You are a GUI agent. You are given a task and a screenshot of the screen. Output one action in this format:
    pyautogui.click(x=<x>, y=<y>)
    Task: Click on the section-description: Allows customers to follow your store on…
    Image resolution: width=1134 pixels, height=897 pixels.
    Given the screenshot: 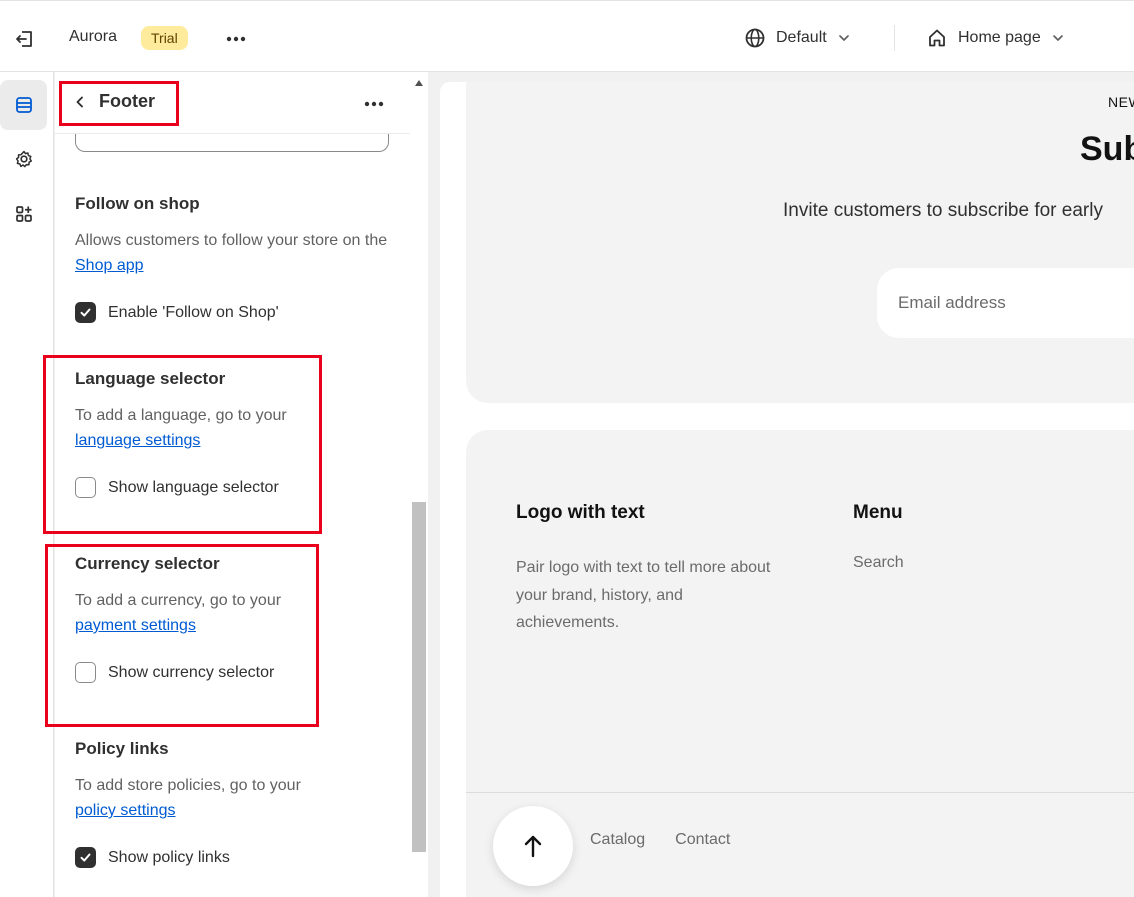 What is the action you would take?
    pyautogui.click(x=231, y=253)
    